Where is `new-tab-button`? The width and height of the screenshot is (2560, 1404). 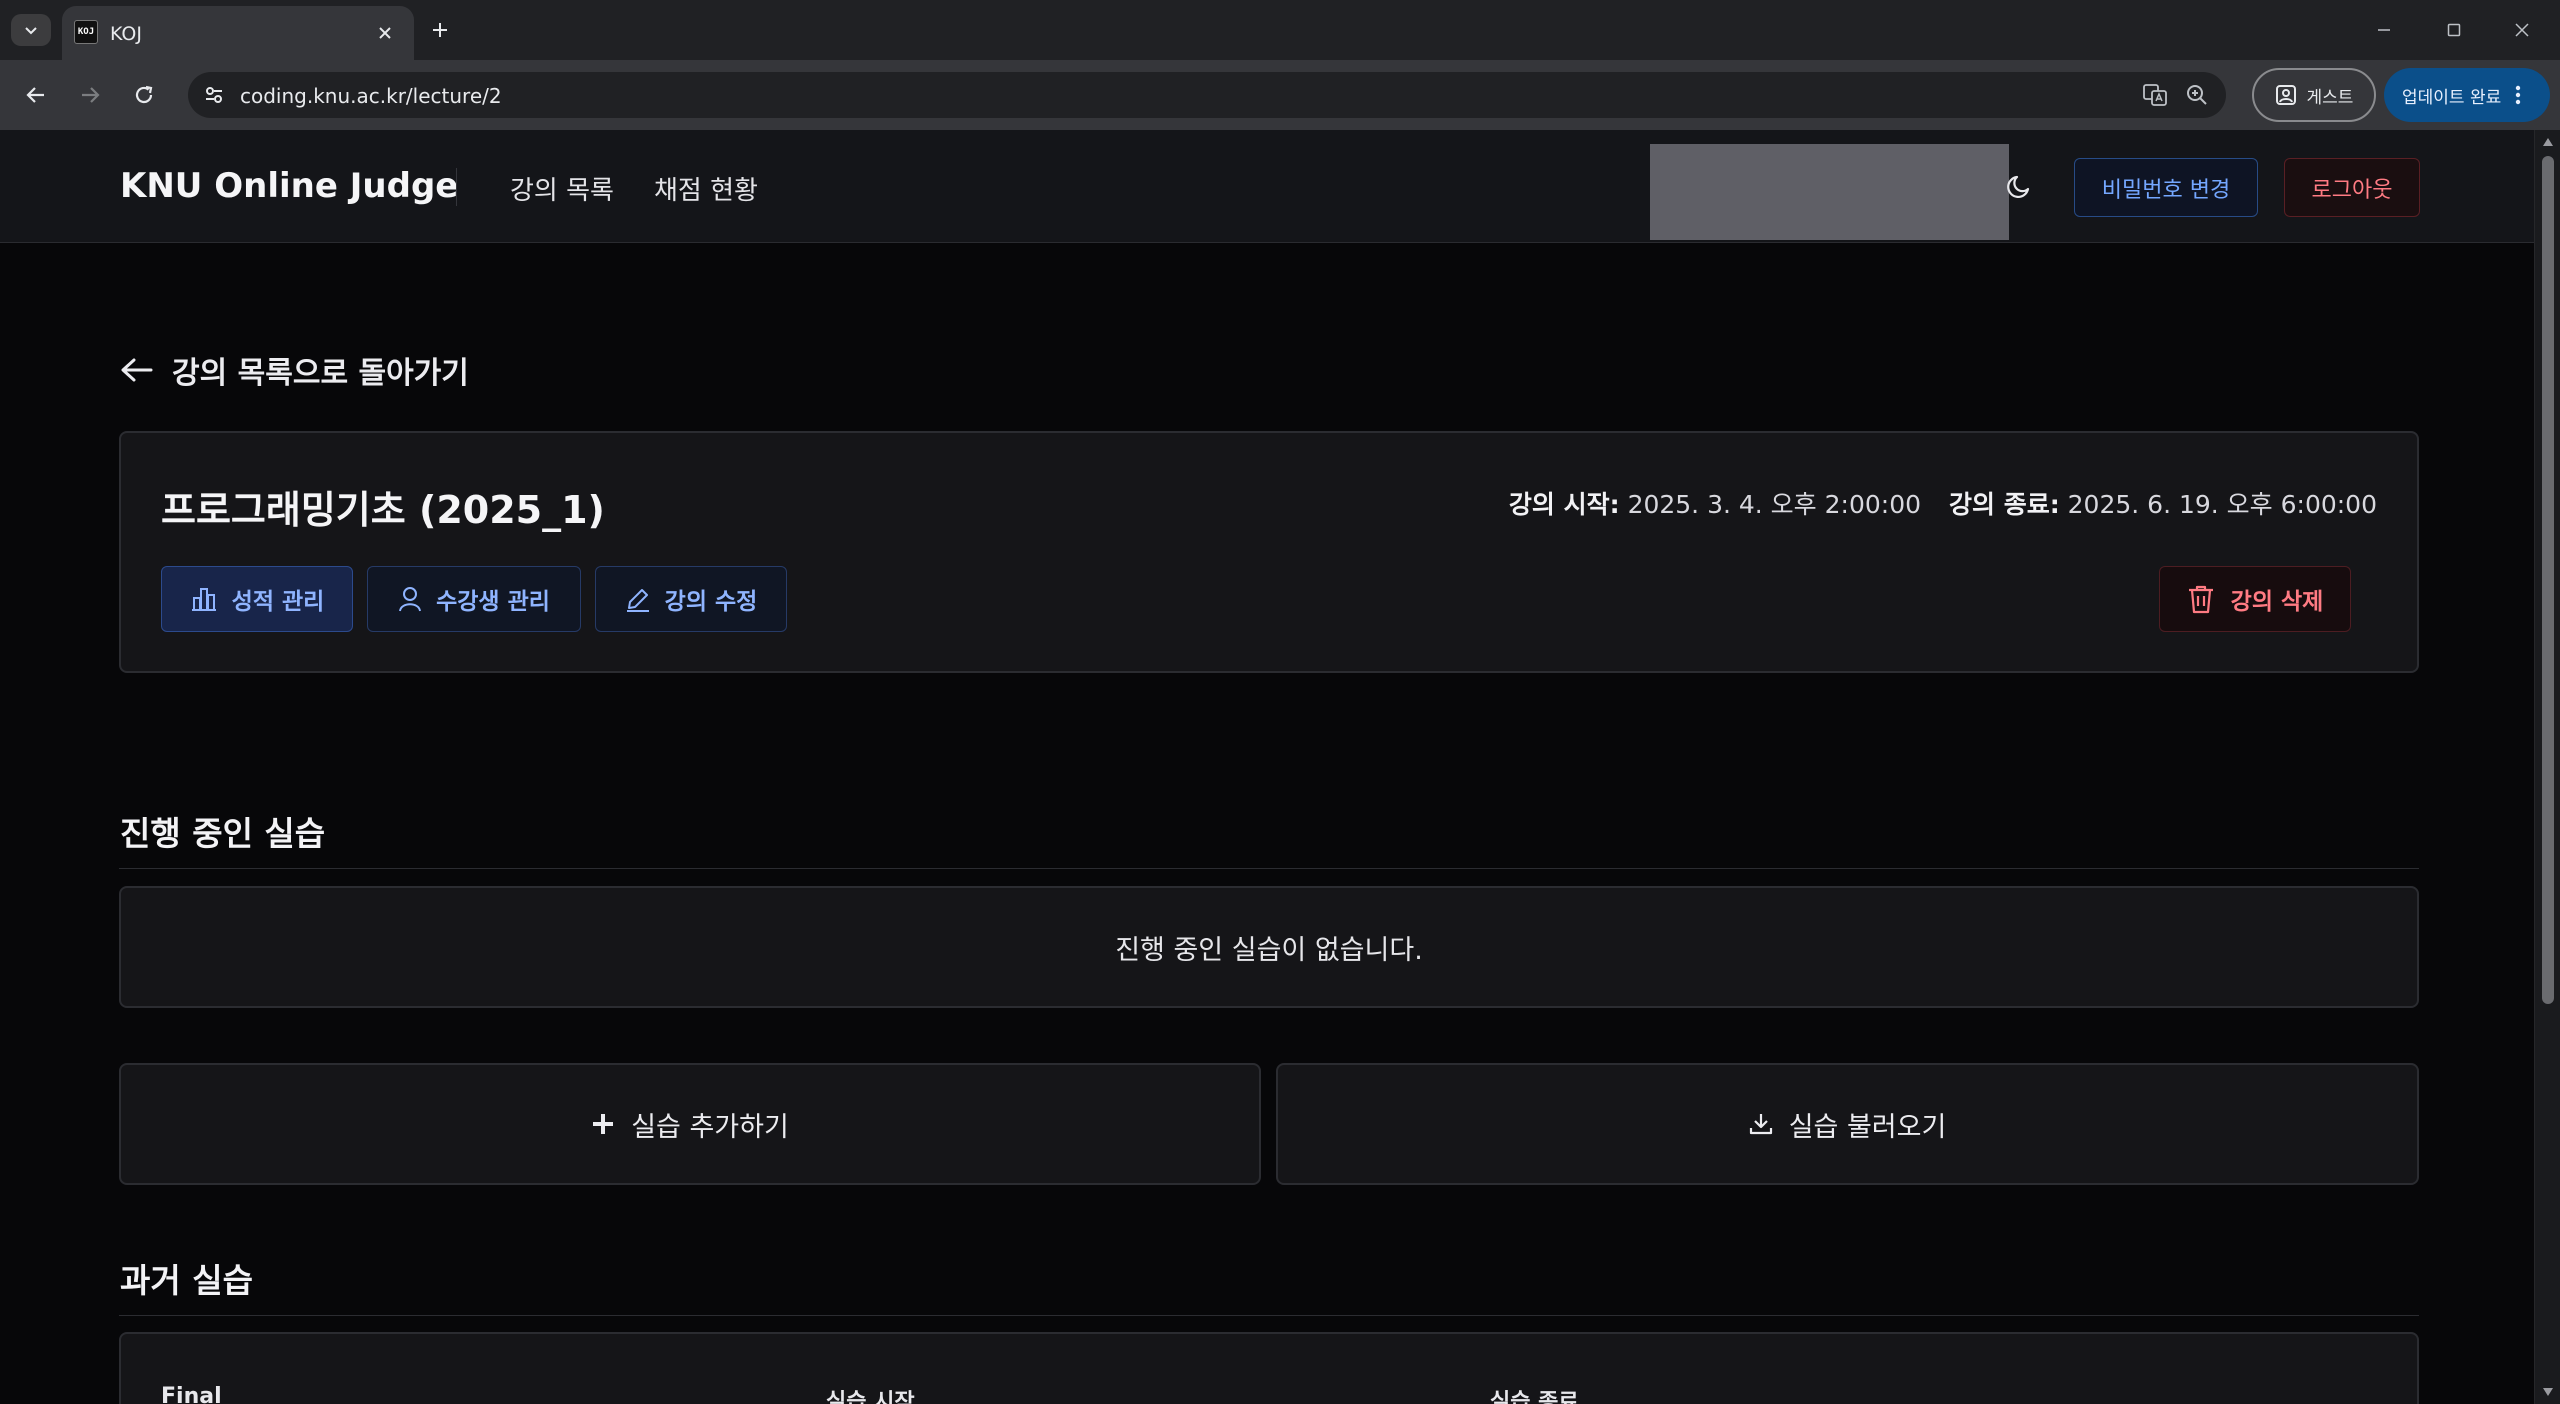 new-tab-button is located at coordinates (440, 30).